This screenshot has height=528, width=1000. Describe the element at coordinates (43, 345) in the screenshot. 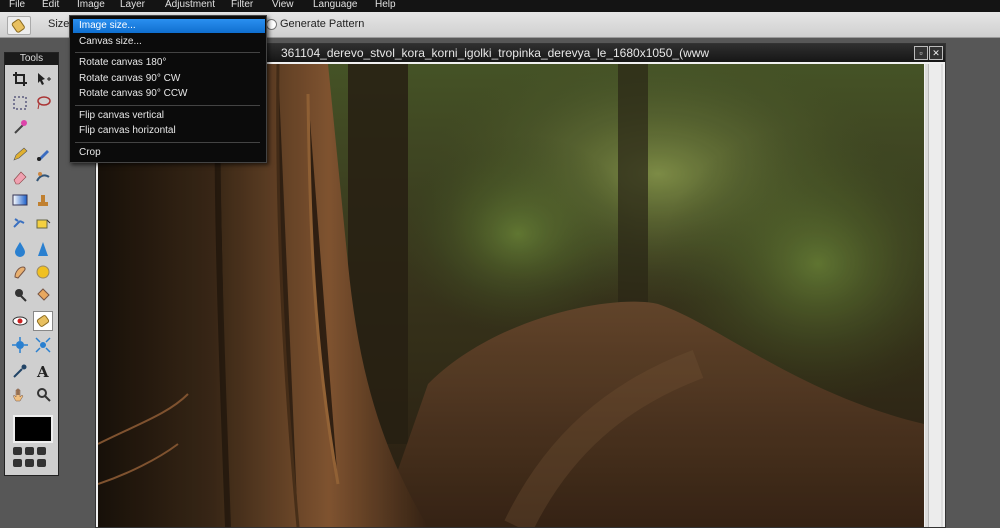

I see `pinch-tool-icon` at that location.